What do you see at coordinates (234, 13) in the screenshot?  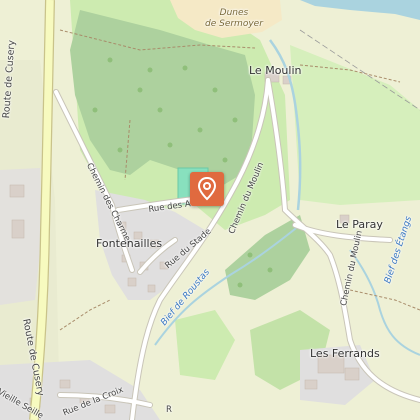 I see `label-dunes-line1: Dunes` at bounding box center [234, 13].